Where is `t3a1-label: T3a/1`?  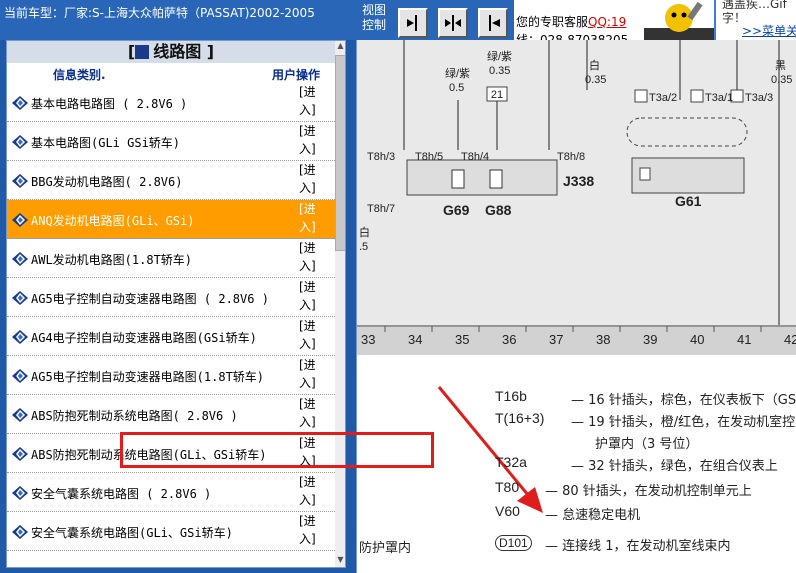
t3a1-label: T3a/1 is located at coordinates (719, 98).